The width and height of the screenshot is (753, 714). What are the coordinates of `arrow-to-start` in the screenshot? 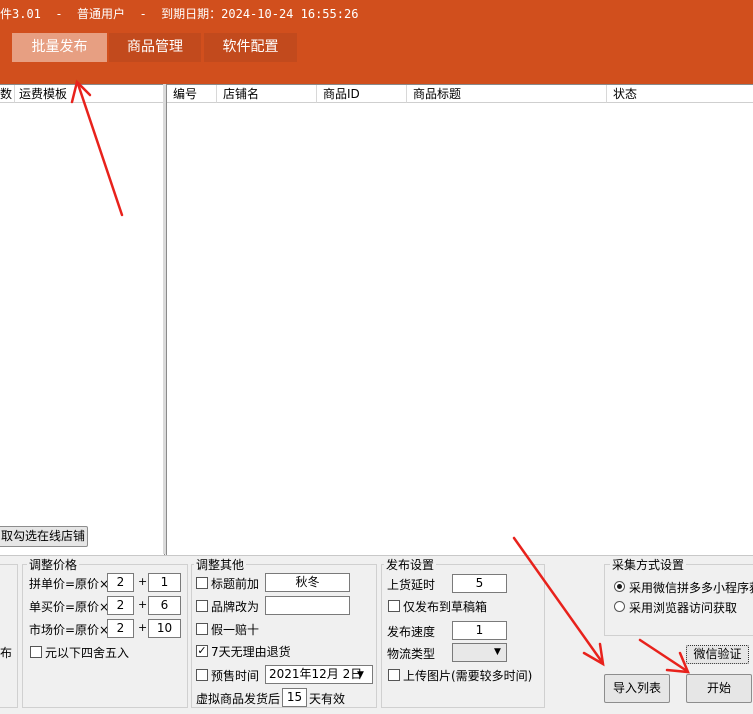 It's located at (664, 656).